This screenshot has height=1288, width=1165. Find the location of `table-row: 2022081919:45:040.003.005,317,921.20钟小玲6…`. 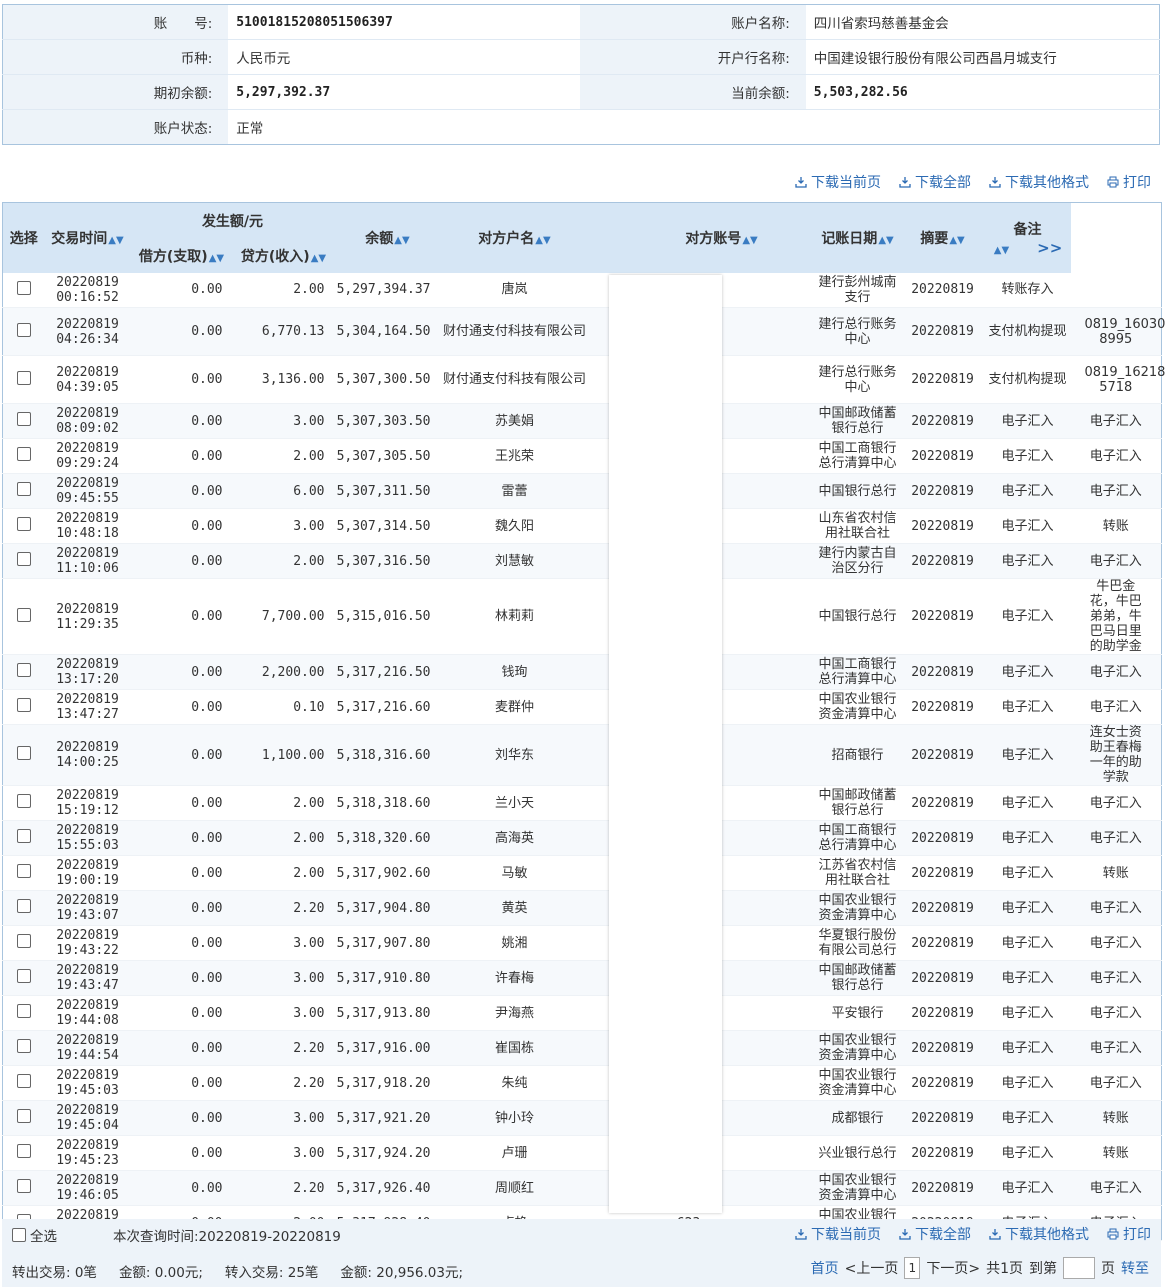

table-row: 2022081919:45:040.003.005,317,921.20钟小玲6… is located at coordinates (582, 1118).